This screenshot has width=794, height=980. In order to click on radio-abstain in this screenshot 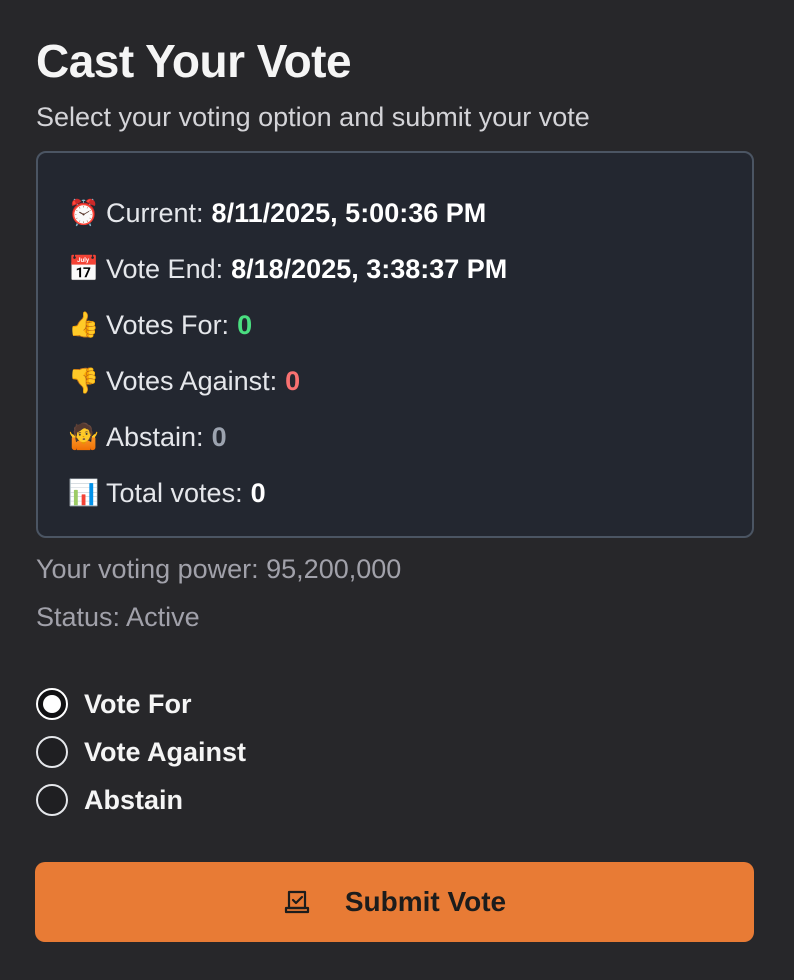, I will do `click(52, 800)`.